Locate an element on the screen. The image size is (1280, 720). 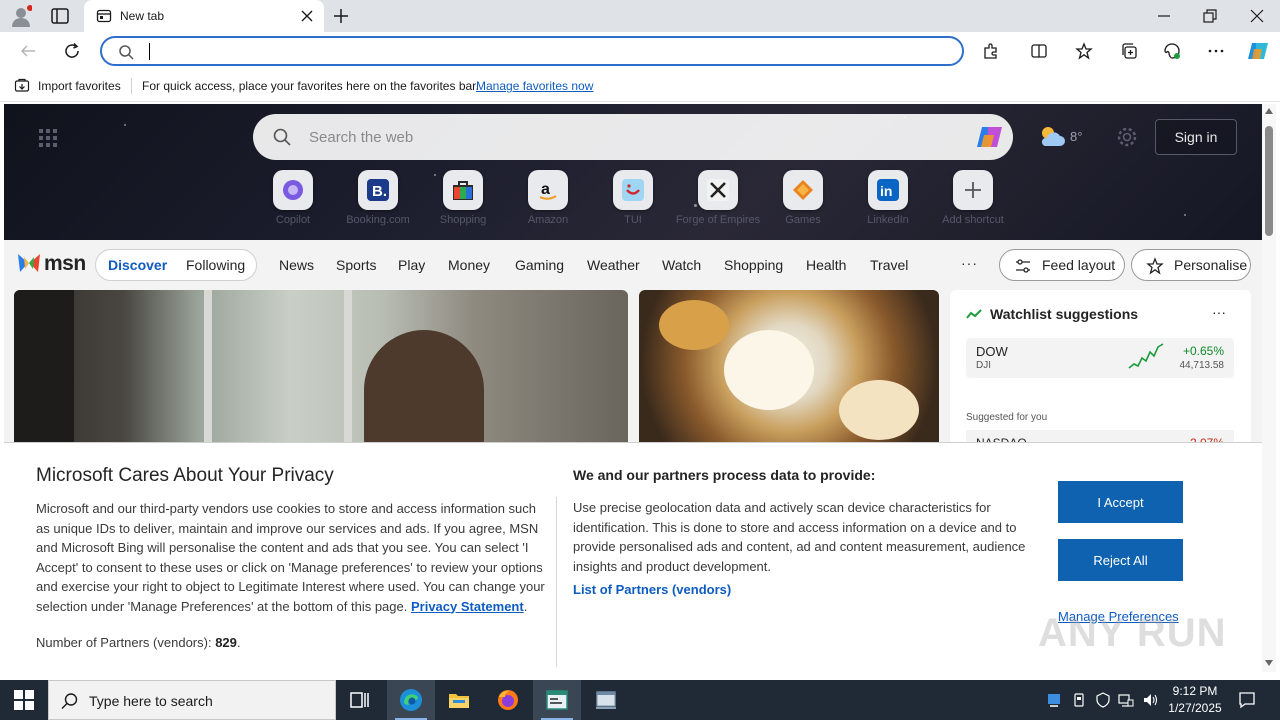
tab-following: Following is located at coordinates (215, 265).